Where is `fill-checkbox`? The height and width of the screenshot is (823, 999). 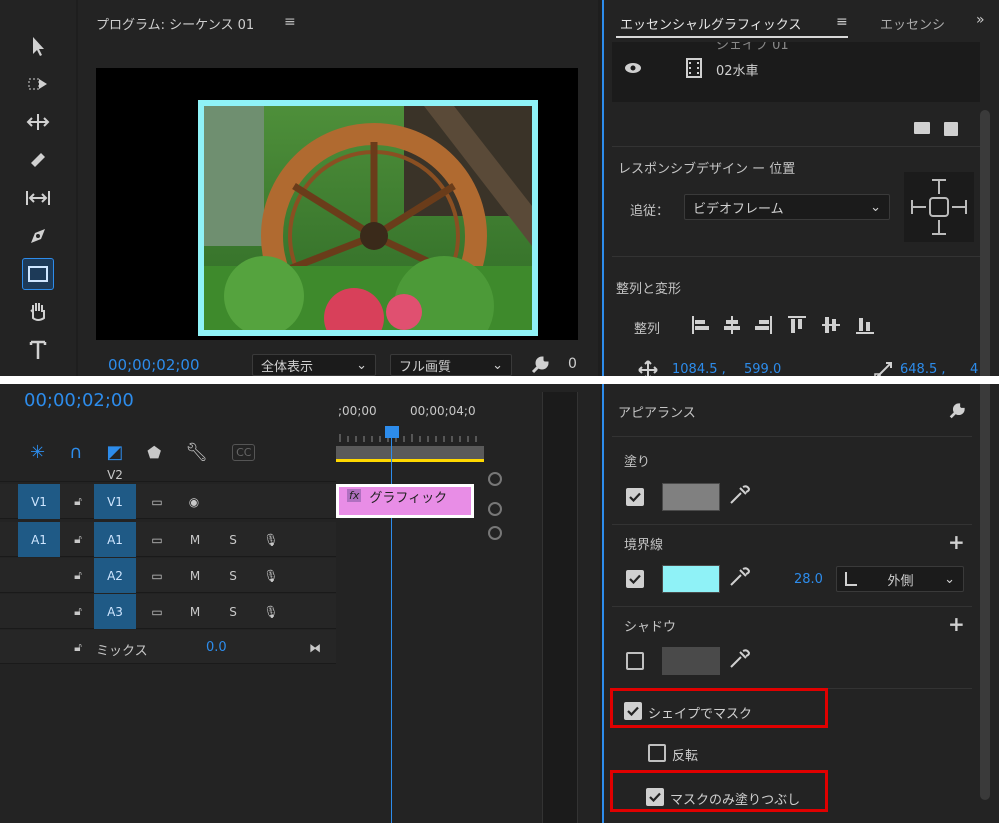
fill-checkbox is located at coordinates (635, 497).